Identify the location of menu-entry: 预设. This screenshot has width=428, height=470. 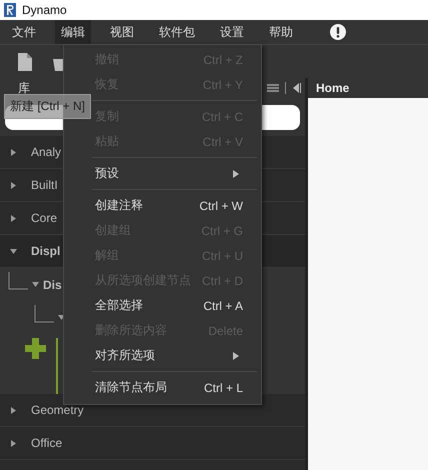
(162, 173).